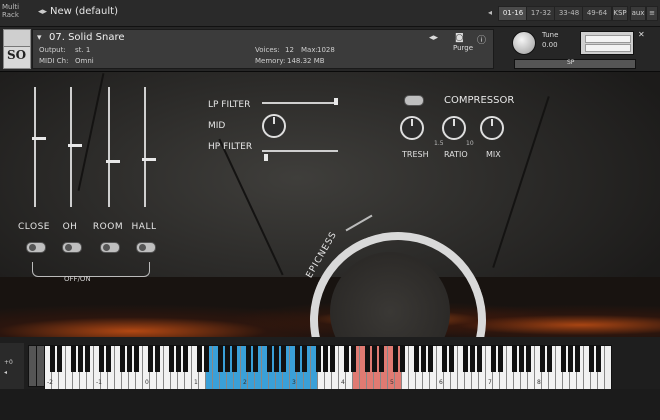  What do you see at coordinates (569, 13) in the screenshot?
I see `tab-33-48: 33-48` at bounding box center [569, 13].